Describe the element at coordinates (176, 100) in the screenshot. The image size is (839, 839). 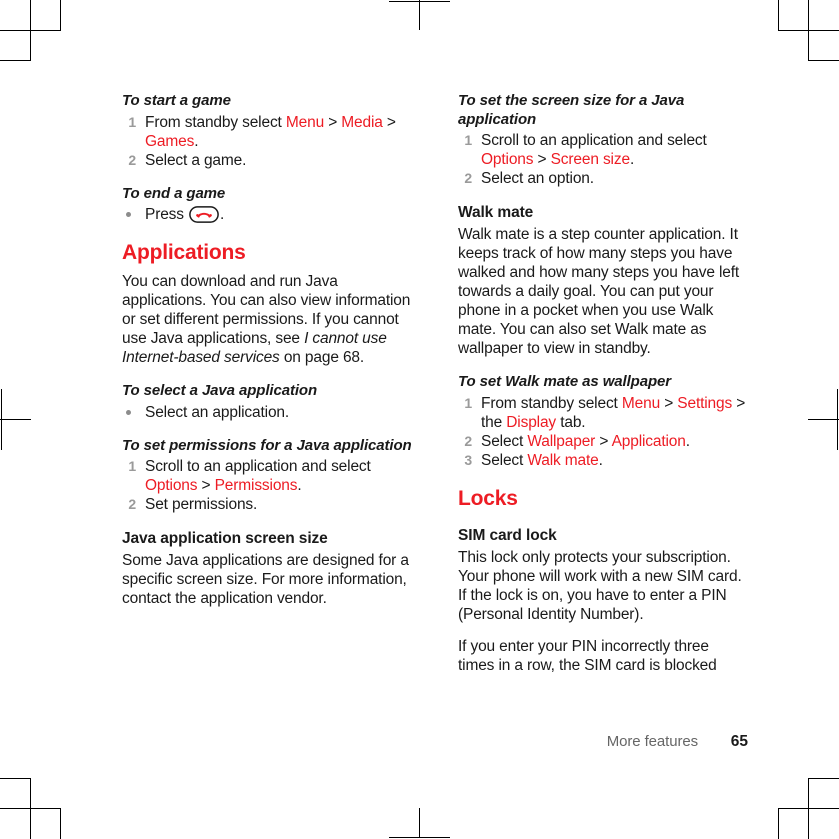
I see `procedure-title-start-game: To start a game` at that location.